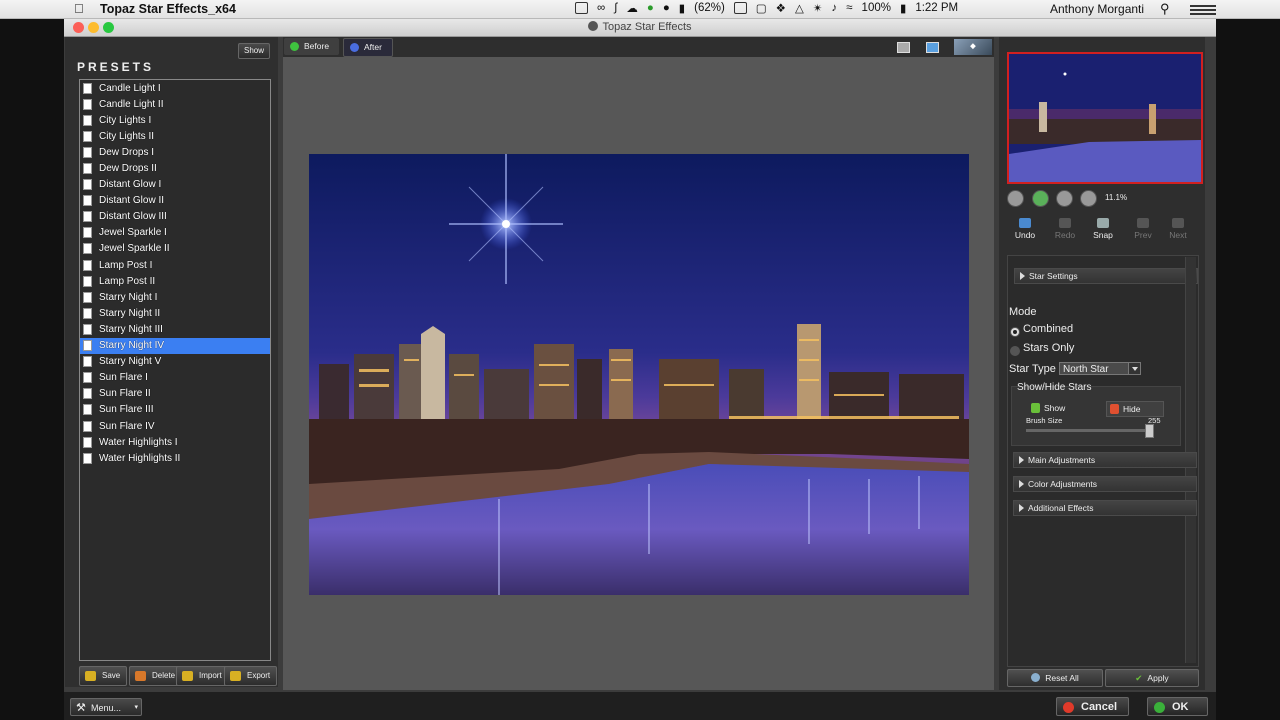  What do you see at coordinates (818, 8) in the screenshot?
I see `bluetooth-icon: ✴` at bounding box center [818, 8].